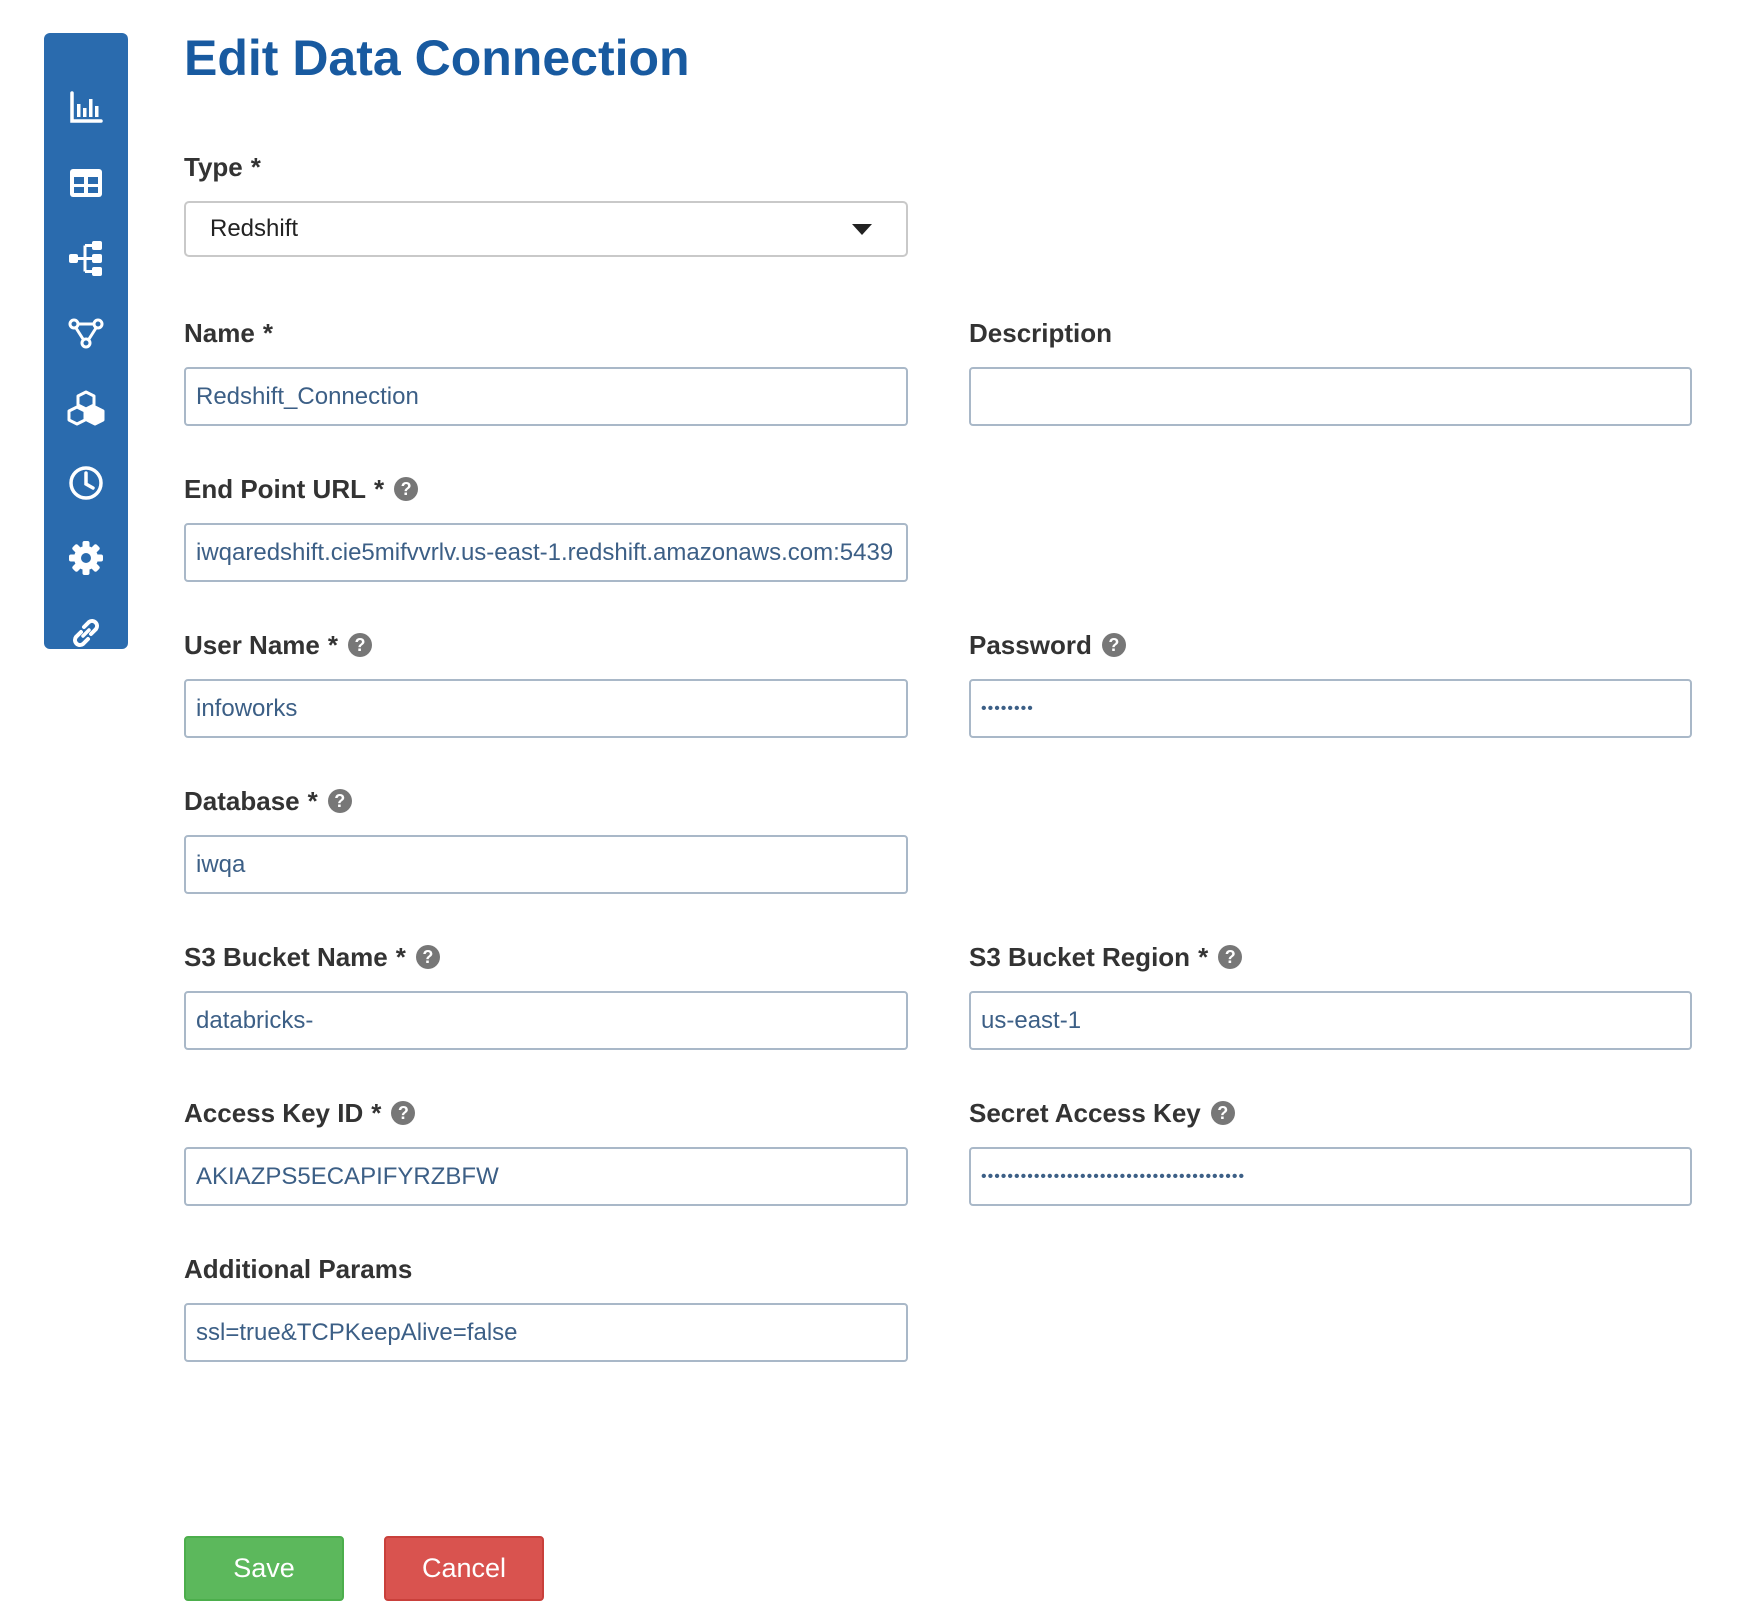  Describe the element at coordinates (213, 167) in the screenshot. I see `type-label-text: Type` at that location.